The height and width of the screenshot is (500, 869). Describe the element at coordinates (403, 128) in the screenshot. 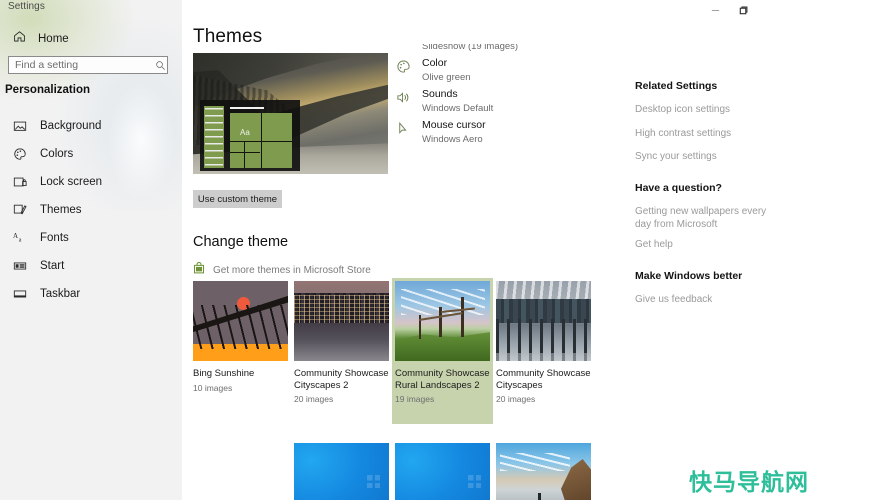

I see `cursor-icon` at that location.